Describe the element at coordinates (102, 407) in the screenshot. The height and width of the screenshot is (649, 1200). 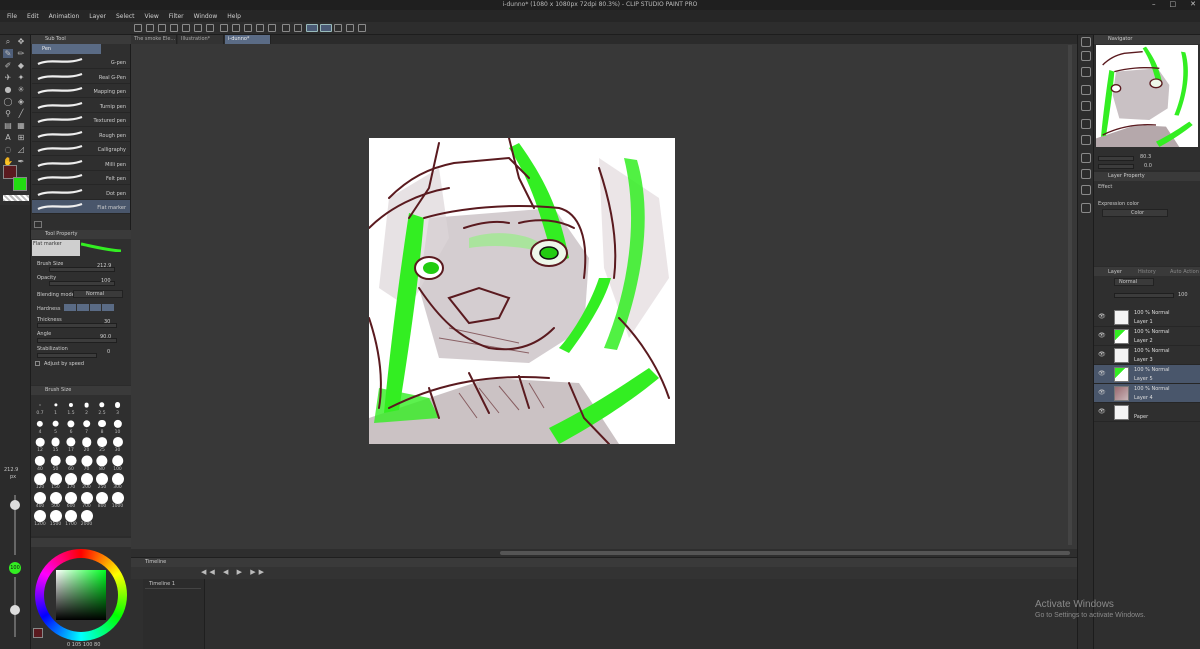
I see `brush-size-preset: 2.5` at that location.